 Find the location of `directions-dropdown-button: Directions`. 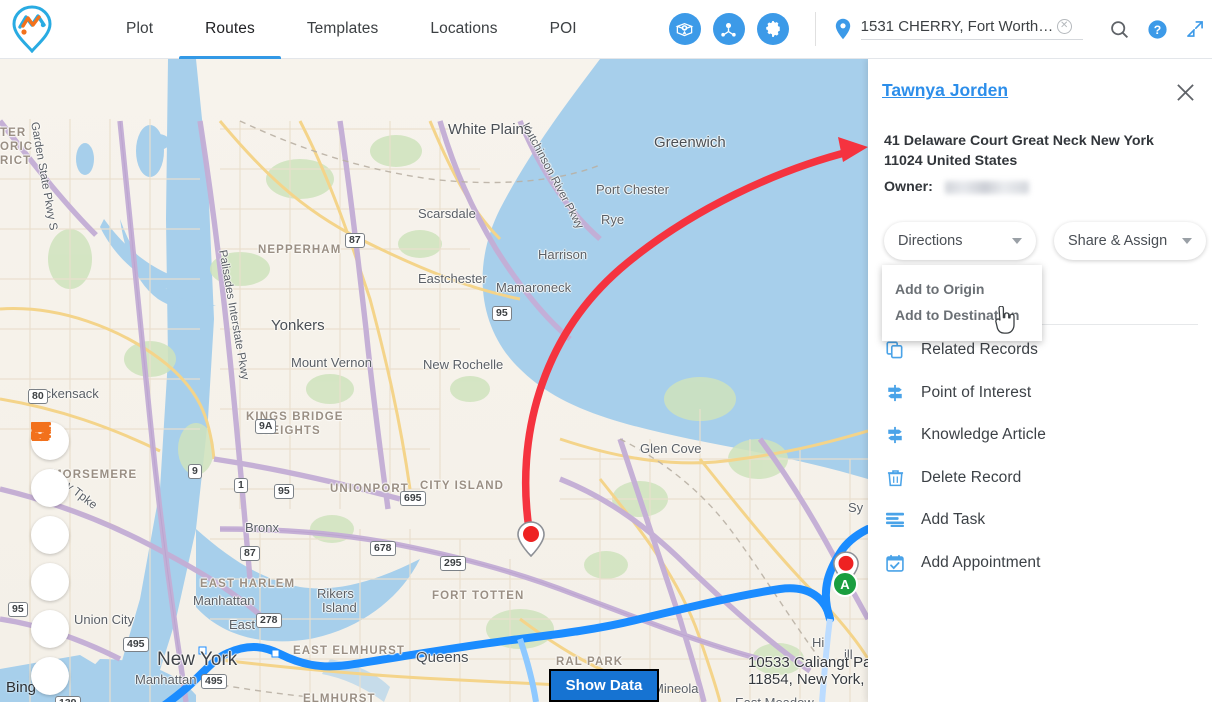

directions-dropdown-button: Directions is located at coordinates (960, 241).